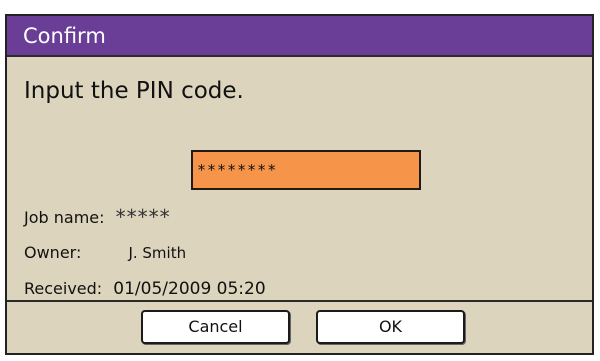  Describe the element at coordinates (157, 253) in the screenshot. I see `owner-value: J. Smith` at that location.